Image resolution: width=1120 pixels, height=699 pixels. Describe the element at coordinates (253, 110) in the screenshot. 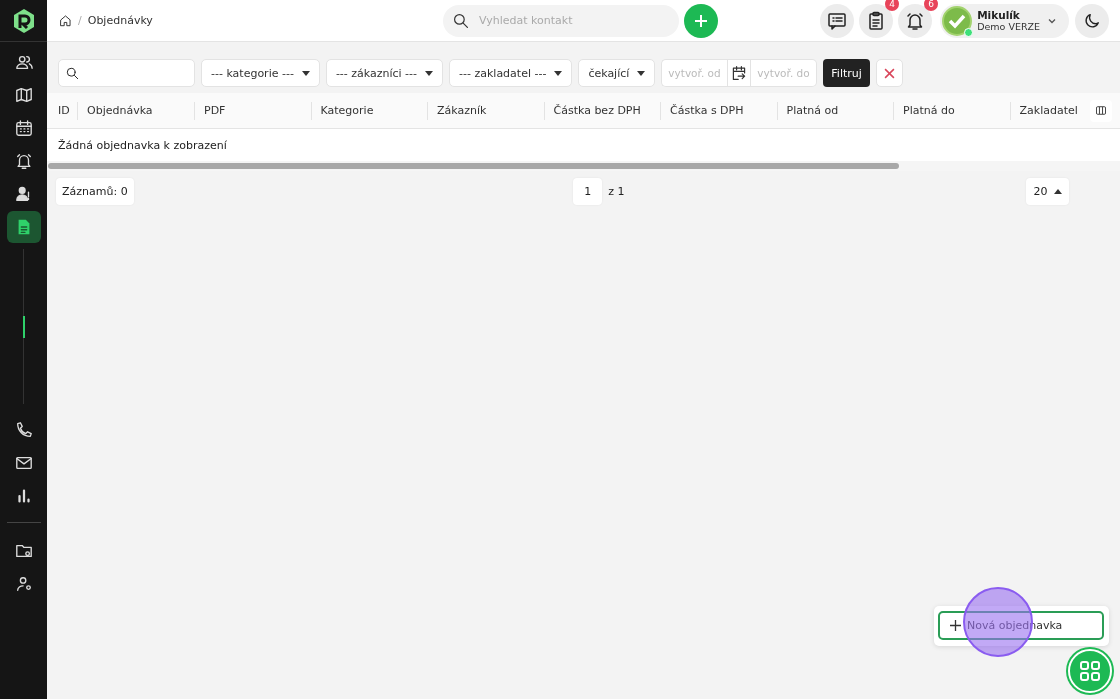

I see `column-header: PDF` at that location.